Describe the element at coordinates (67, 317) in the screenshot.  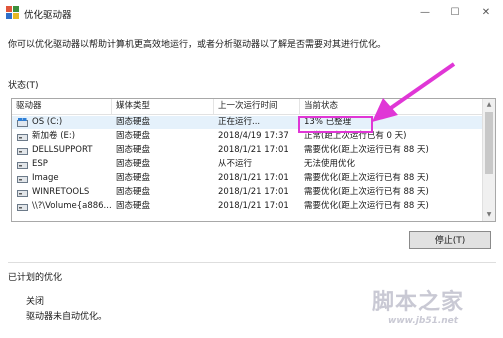
I see `schedule-description: 驱动器未自动优化。` at that location.